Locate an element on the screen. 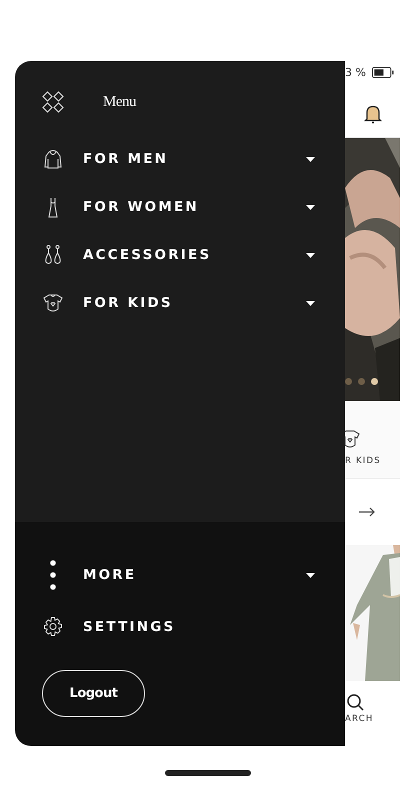  nav-label: ARCH is located at coordinates (359, 719).